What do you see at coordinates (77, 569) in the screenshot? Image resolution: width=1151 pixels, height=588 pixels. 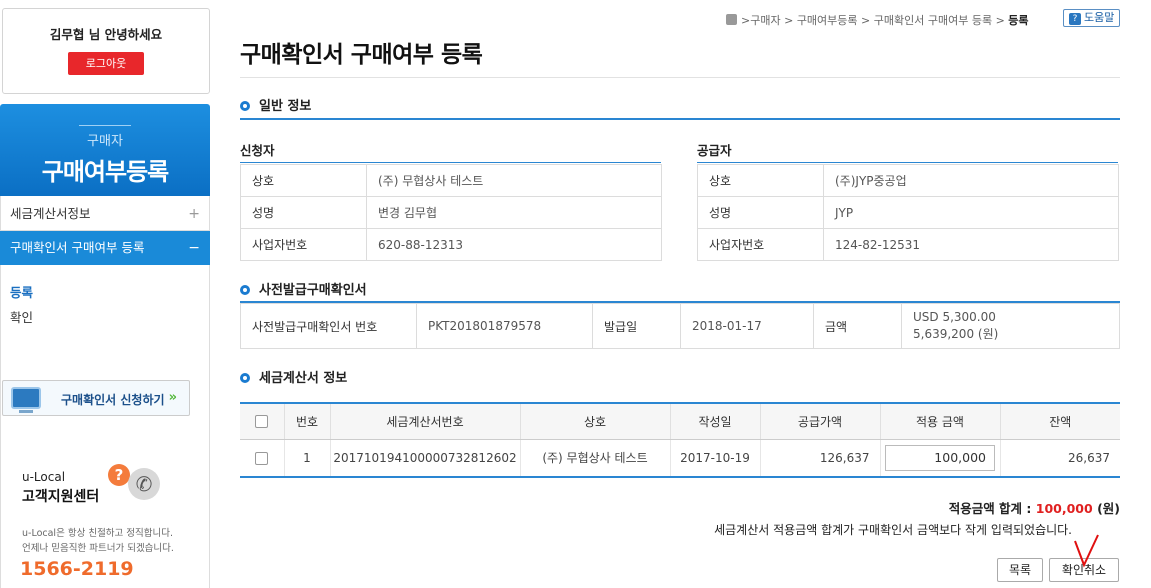 I see `support-phone: 1566-2119` at bounding box center [77, 569].